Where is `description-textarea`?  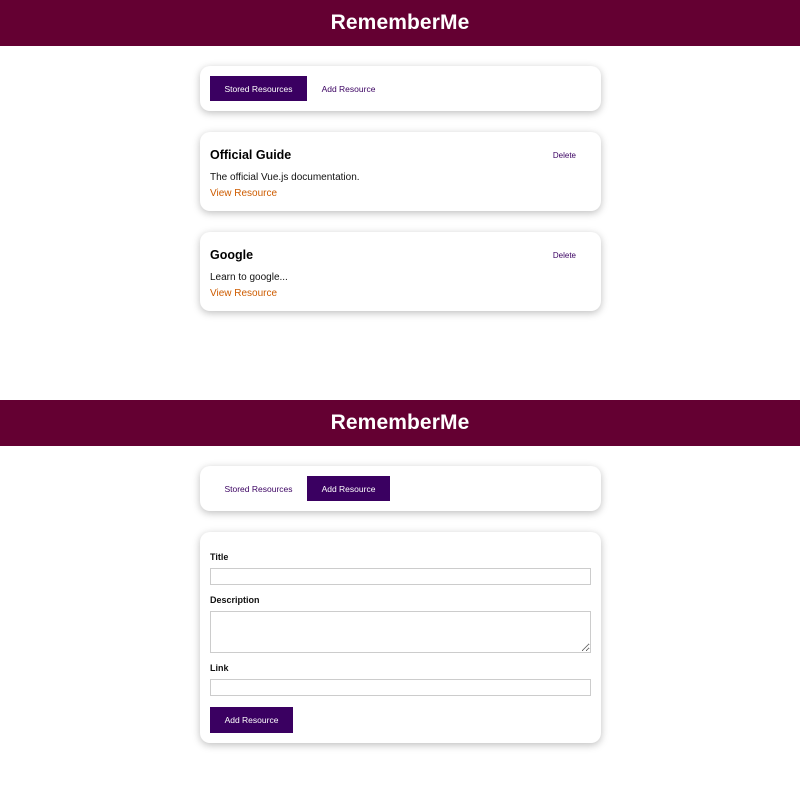 description-textarea is located at coordinates (400, 632).